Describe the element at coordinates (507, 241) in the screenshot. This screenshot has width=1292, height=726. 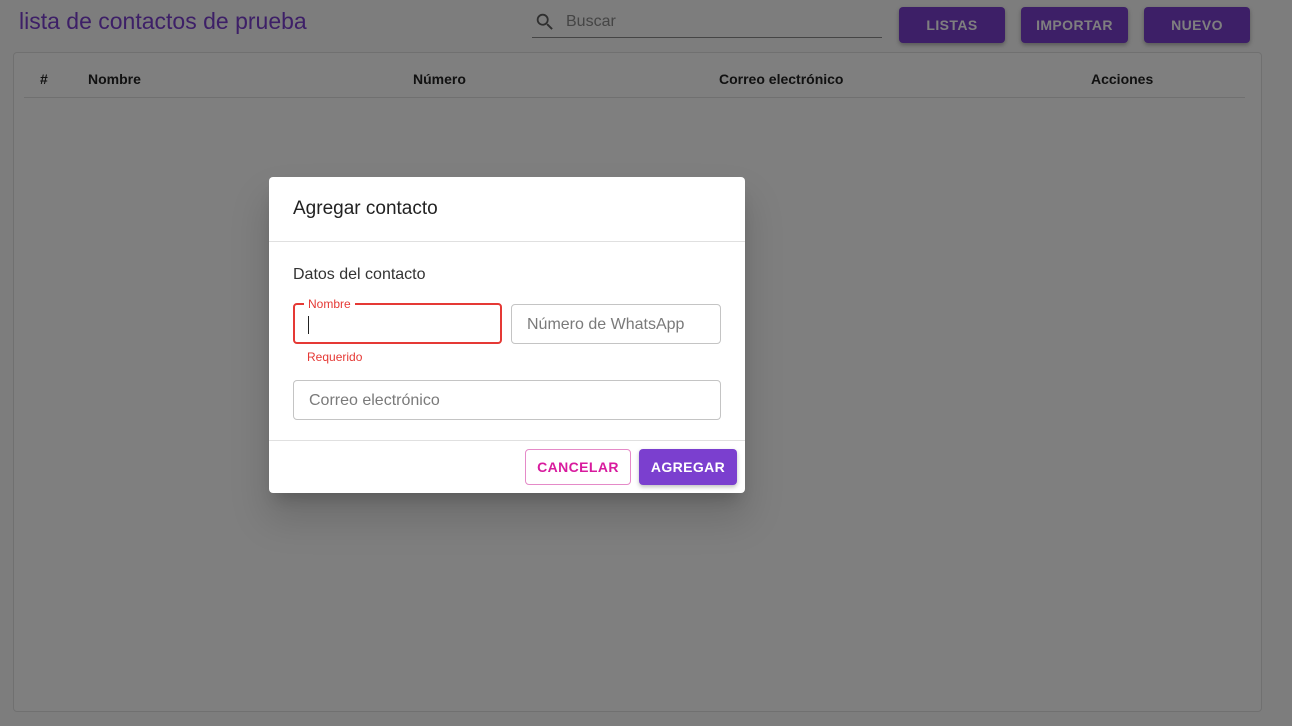
I see `dialog-title-divider` at that location.